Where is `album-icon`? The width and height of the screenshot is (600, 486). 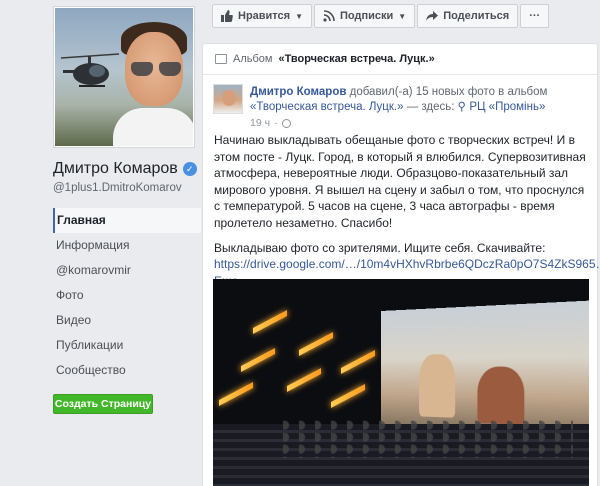 album-icon is located at coordinates (221, 59).